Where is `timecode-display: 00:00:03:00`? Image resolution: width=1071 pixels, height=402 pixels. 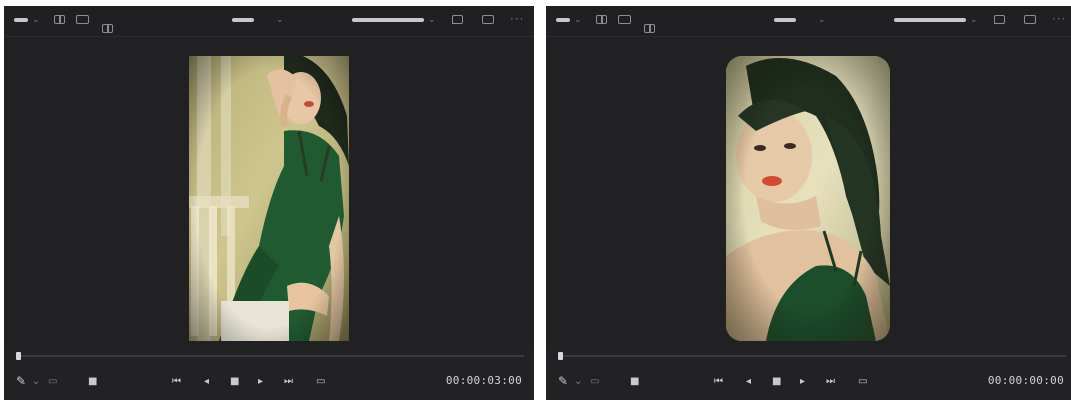 timecode-display: 00:00:03:00 is located at coordinates (483, 380).